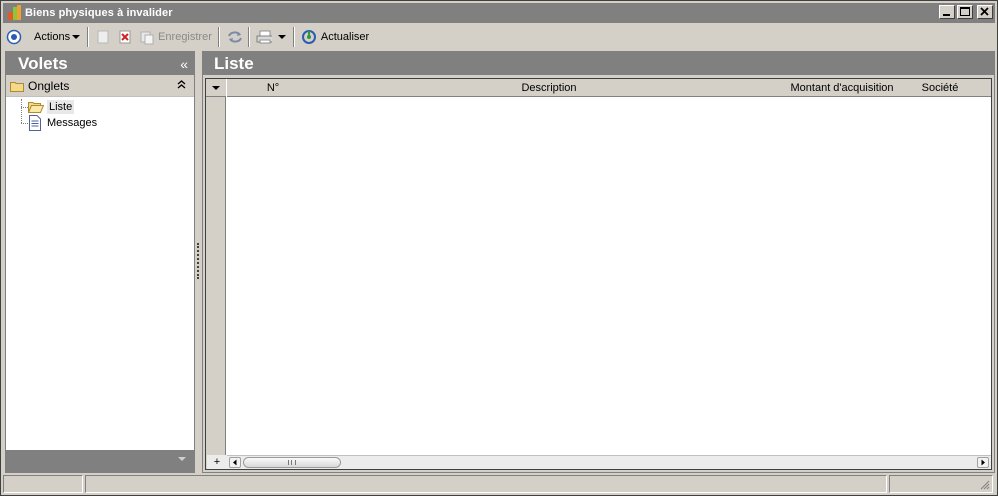 The width and height of the screenshot is (998, 496). Describe the element at coordinates (940, 88) in the screenshot. I see `column-header-societe: Société` at that location.